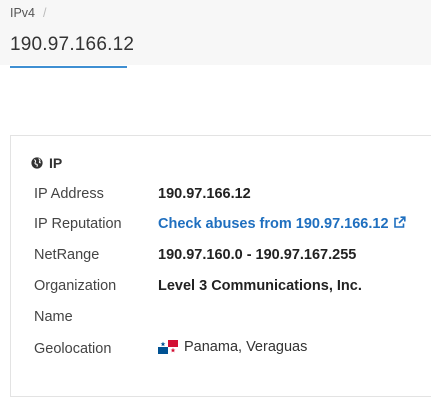 Image resolution: width=431 pixels, height=397 pixels. I want to click on netrange-label: NetRange, so click(67, 255).